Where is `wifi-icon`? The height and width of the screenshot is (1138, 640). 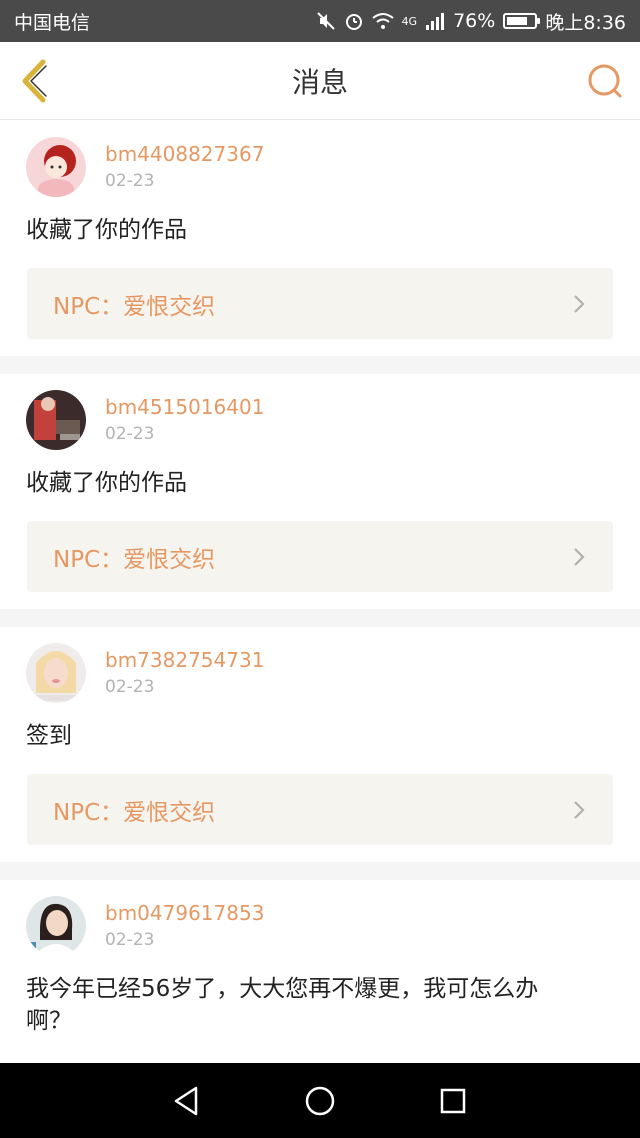
wifi-icon is located at coordinates (382, 21).